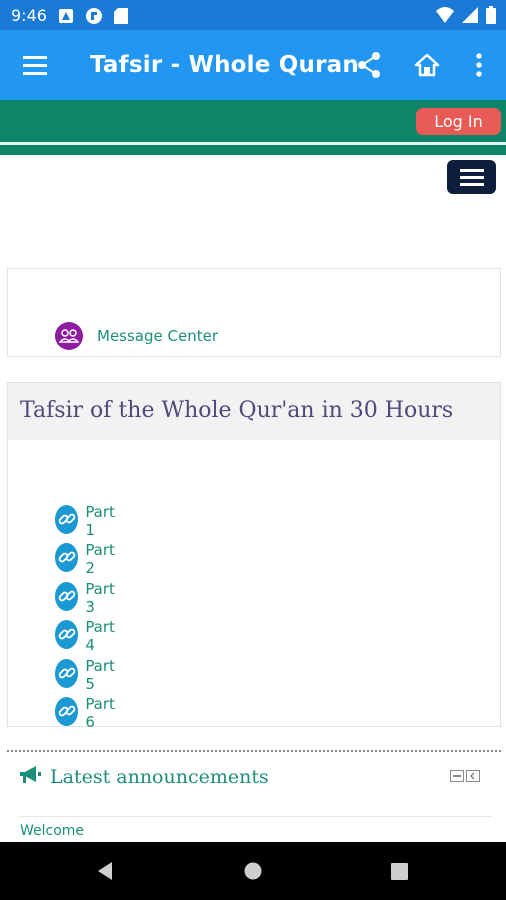  I want to click on part-link: Part 2, so click(88, 557).